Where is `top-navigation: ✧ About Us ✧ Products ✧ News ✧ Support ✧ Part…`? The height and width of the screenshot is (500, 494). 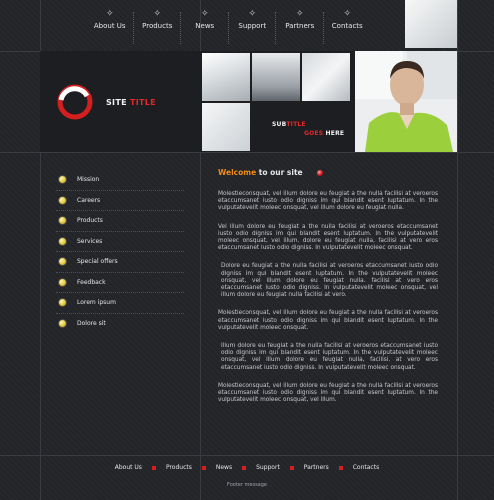
top-navigation: ✧ About Us ✧ Products ✧ News ✧ Support ✧ Part… is located at coordinates (228, 28).